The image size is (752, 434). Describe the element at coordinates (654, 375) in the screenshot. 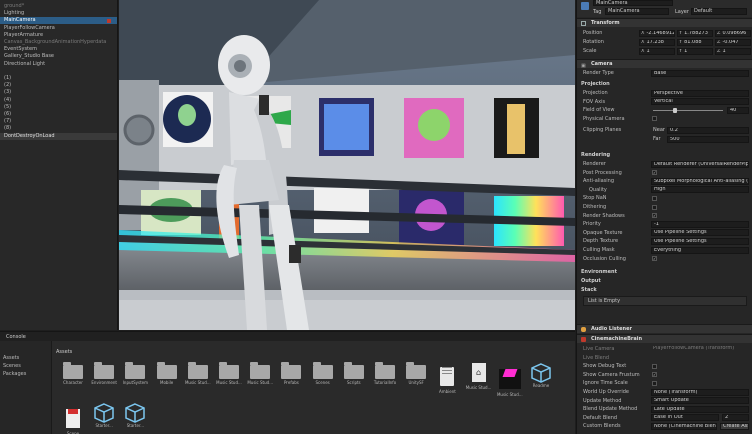

I see `brain-checkbox: ✓` at that location.